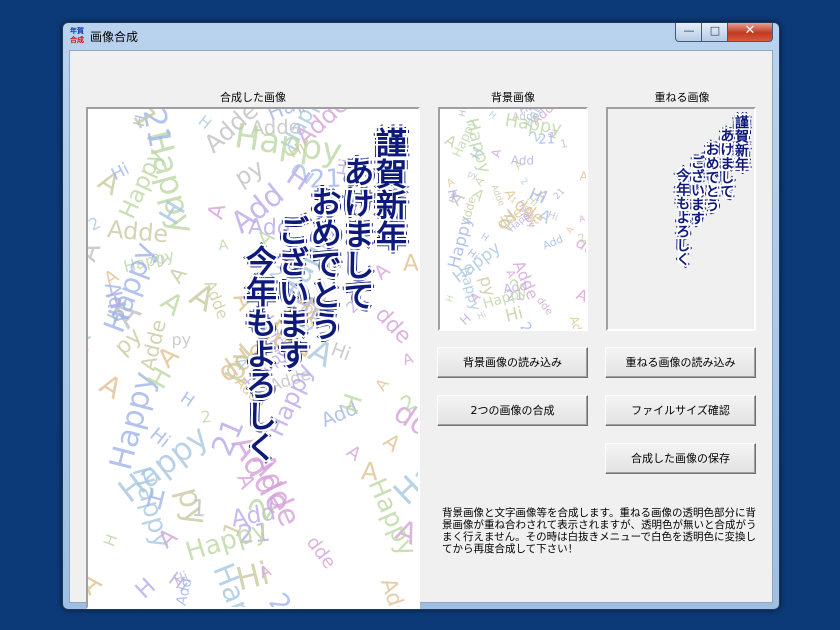  I want to click on maximize-button: □, so click(715, 32).